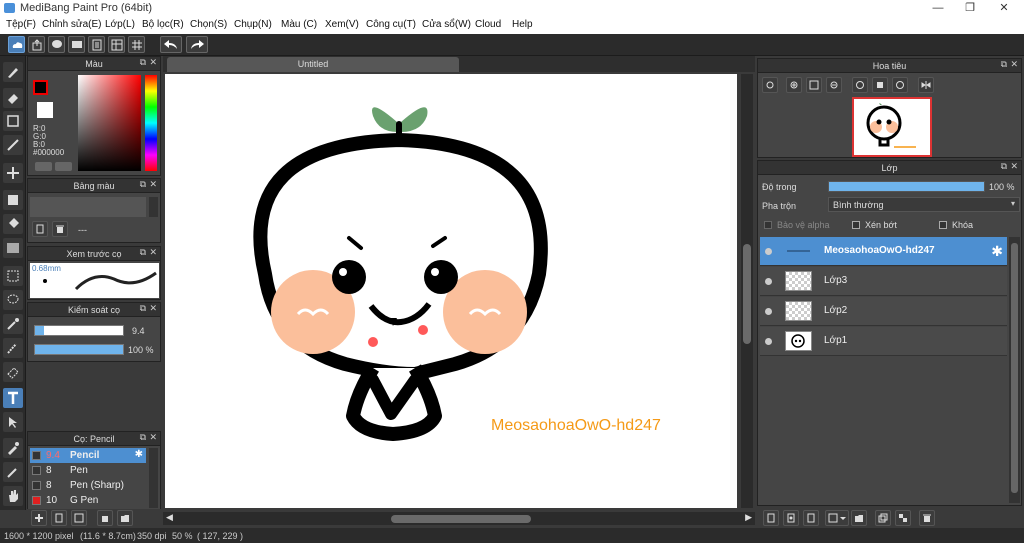  Describe the element at coordinates (40, 87) in the screenshot. I see `primary-color-swatch` at that location.